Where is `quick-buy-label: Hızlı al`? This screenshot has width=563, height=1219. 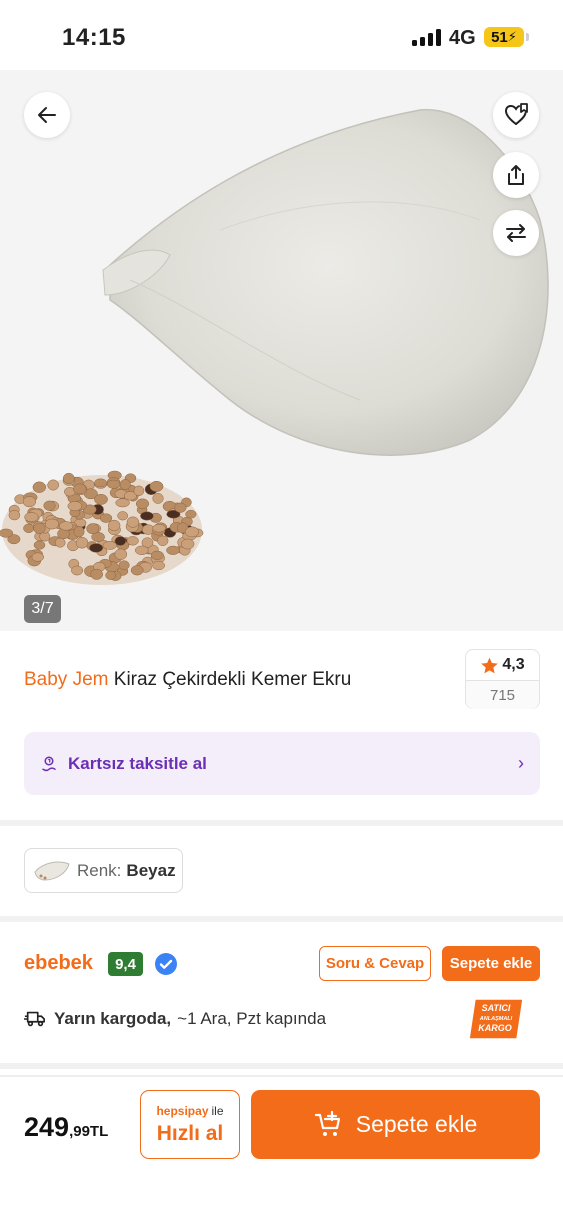
quick-buy-label: Hızlı al is located at coordinates (190, 1133).